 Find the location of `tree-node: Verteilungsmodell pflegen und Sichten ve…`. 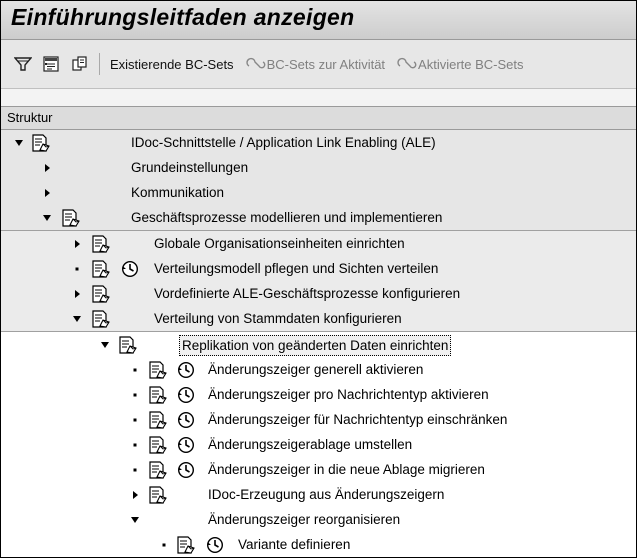

tree-node: Verteilungsmodell pflegen und Sichten ve… is located at coordinates (318, 268).